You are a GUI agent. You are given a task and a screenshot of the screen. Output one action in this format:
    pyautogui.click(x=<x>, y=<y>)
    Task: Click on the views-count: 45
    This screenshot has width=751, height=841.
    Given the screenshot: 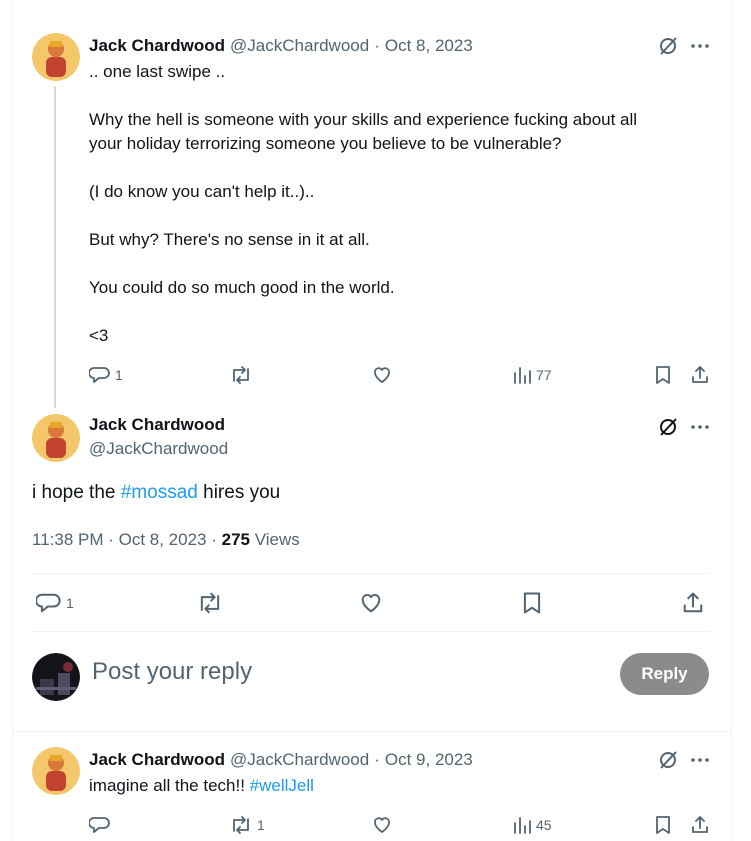 What is the action you would take?
    pyautogui.click(x=544, y=825)
    